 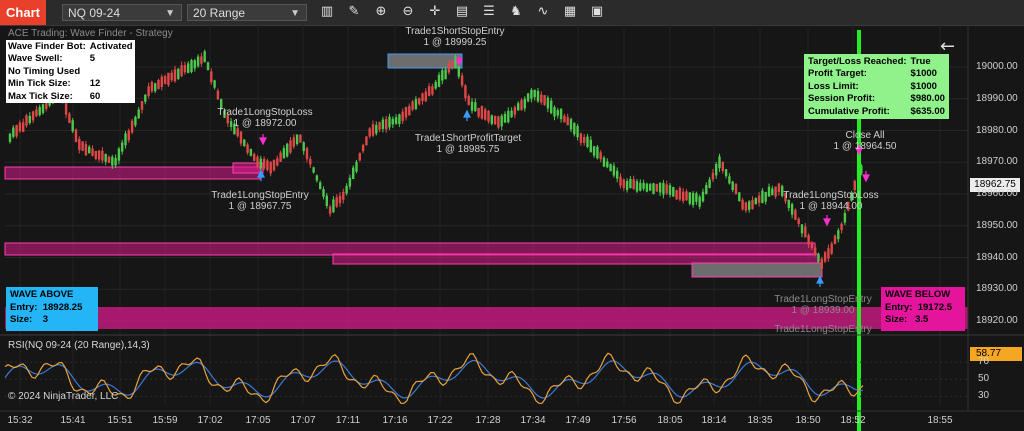 I want to click on trade-label-long-entry-1: Trade1LongStopEntry 1 @ 18967.75, so click(x=260, y=201).